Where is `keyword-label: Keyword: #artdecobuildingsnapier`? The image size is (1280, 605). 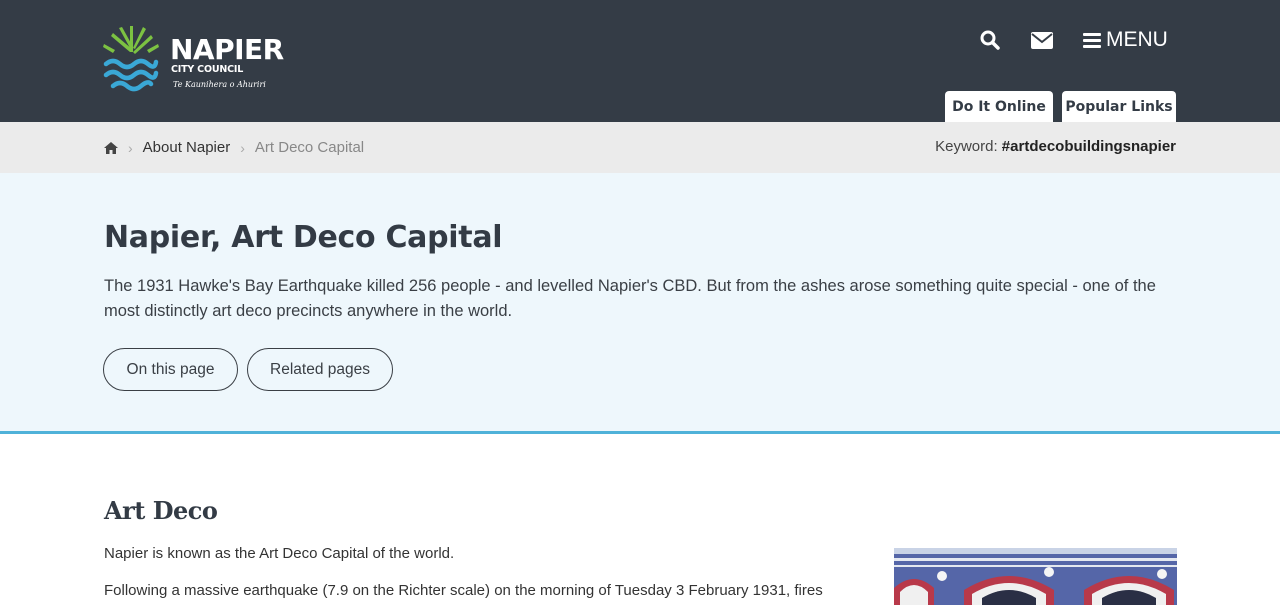 keyword-label: Keyword: #artdecobuildingsnapier is located at coordinates (1055, 146).